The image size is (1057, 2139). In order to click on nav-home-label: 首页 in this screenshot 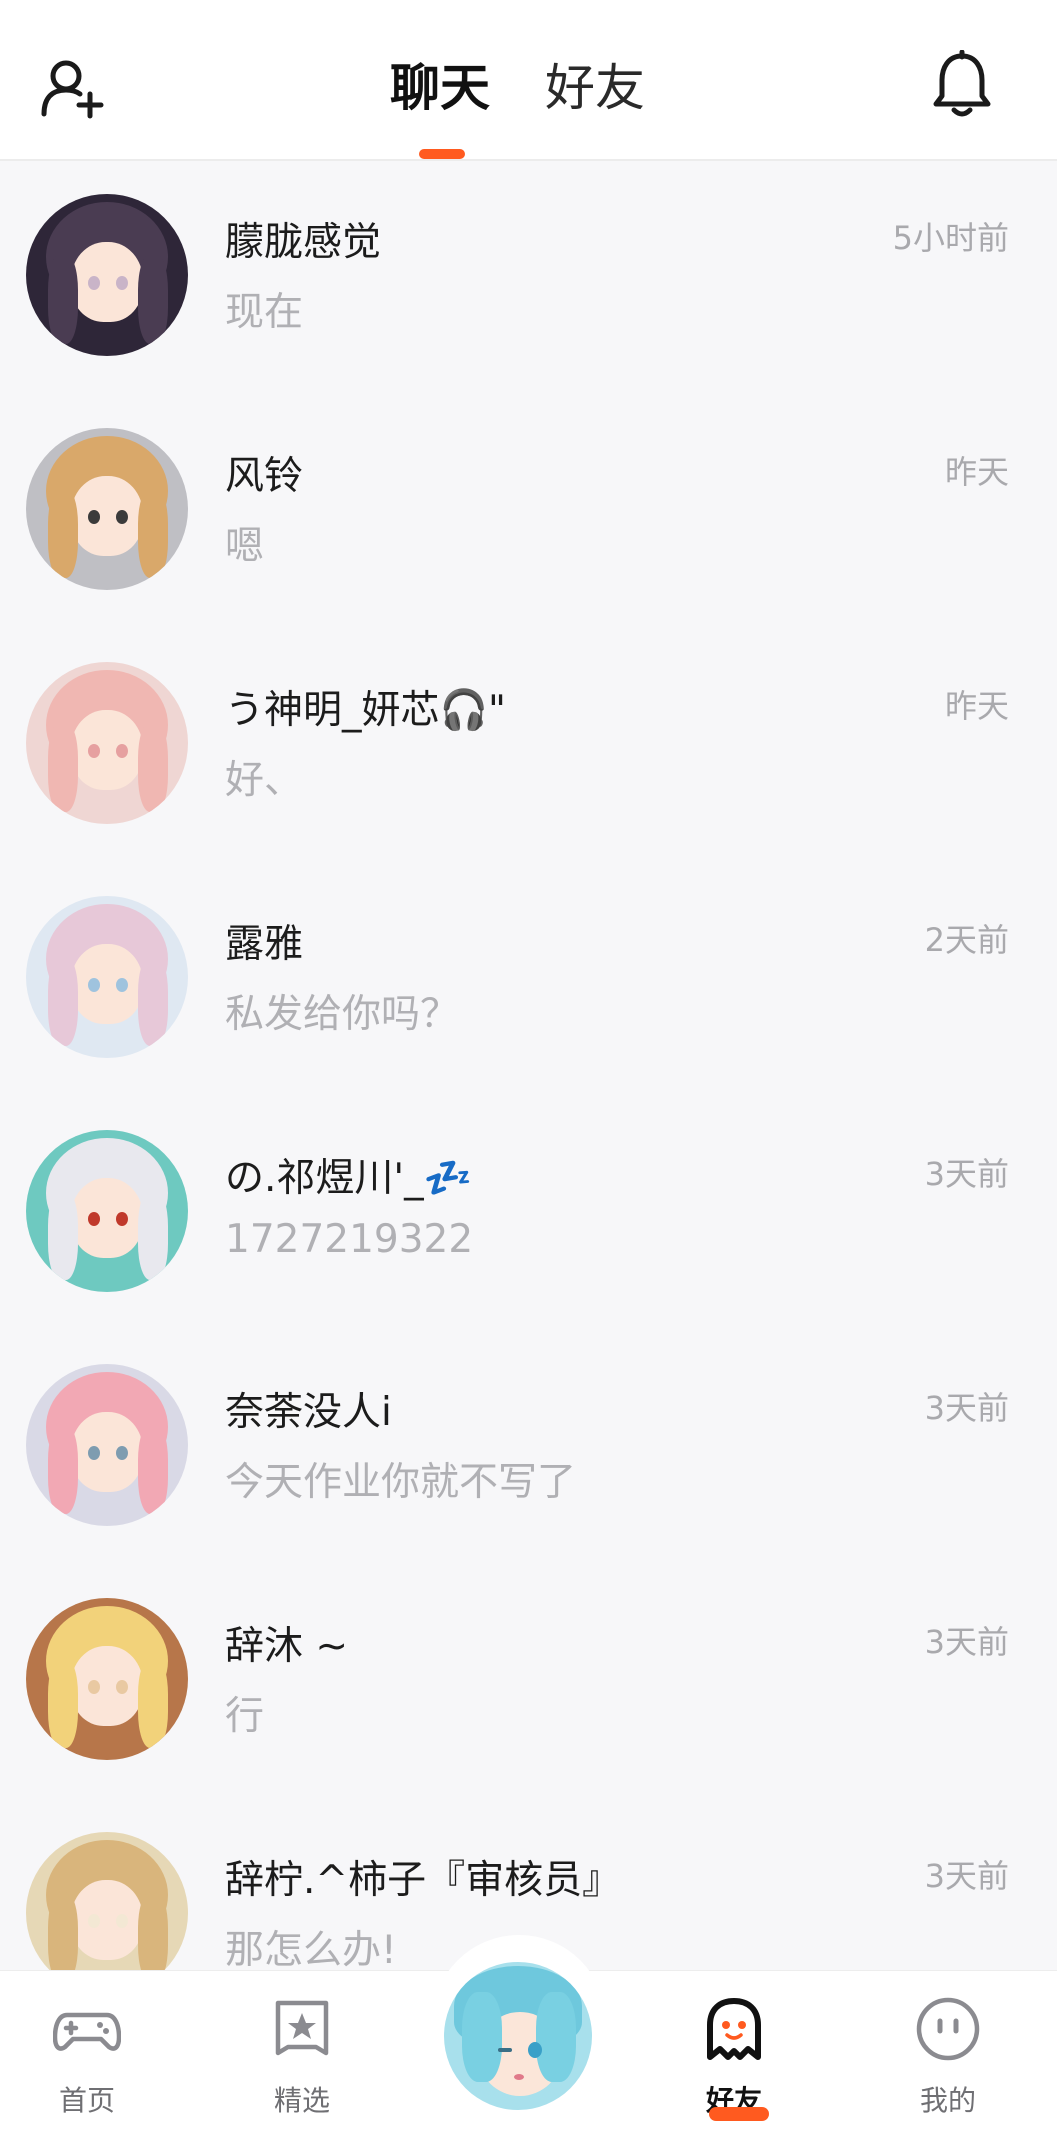, I will do `click(86, 2100)`.